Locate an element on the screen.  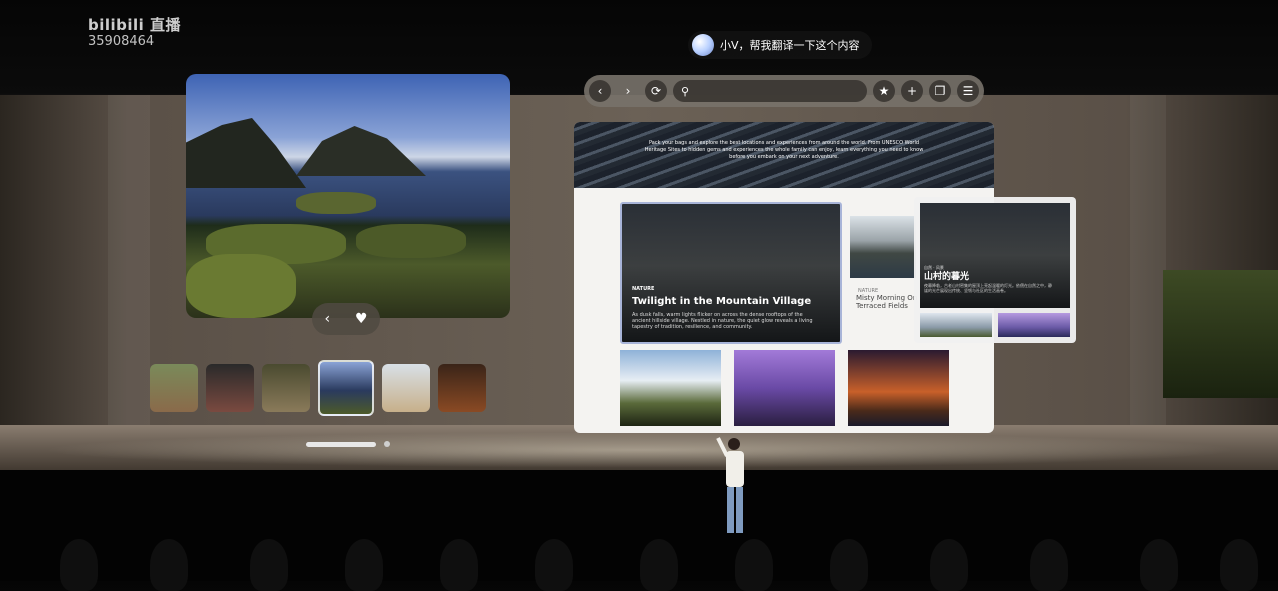
browser-toolbar: ‹ › ⟳ ⚲ ★ + ❐ ☰ is located at coordinates (784, 91).